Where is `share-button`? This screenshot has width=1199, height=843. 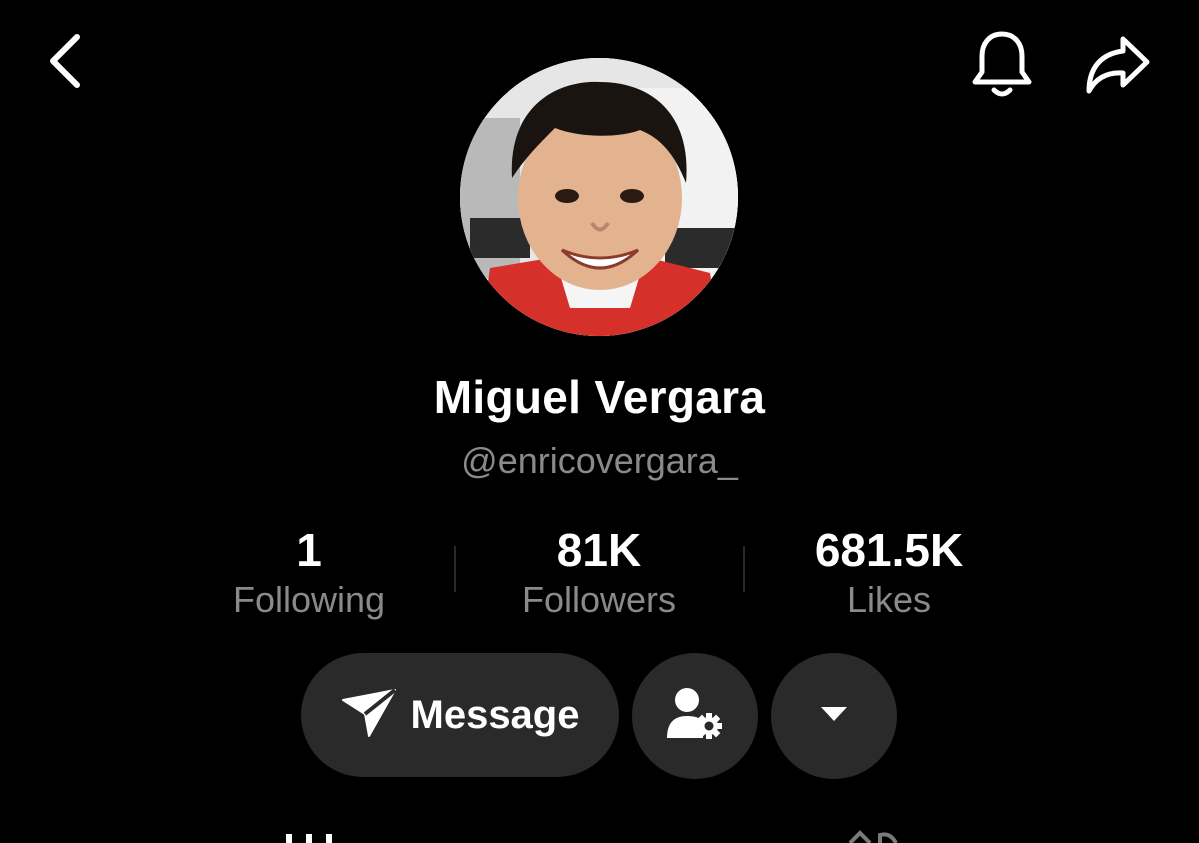
share-button is located at coordinates (1118, 66).